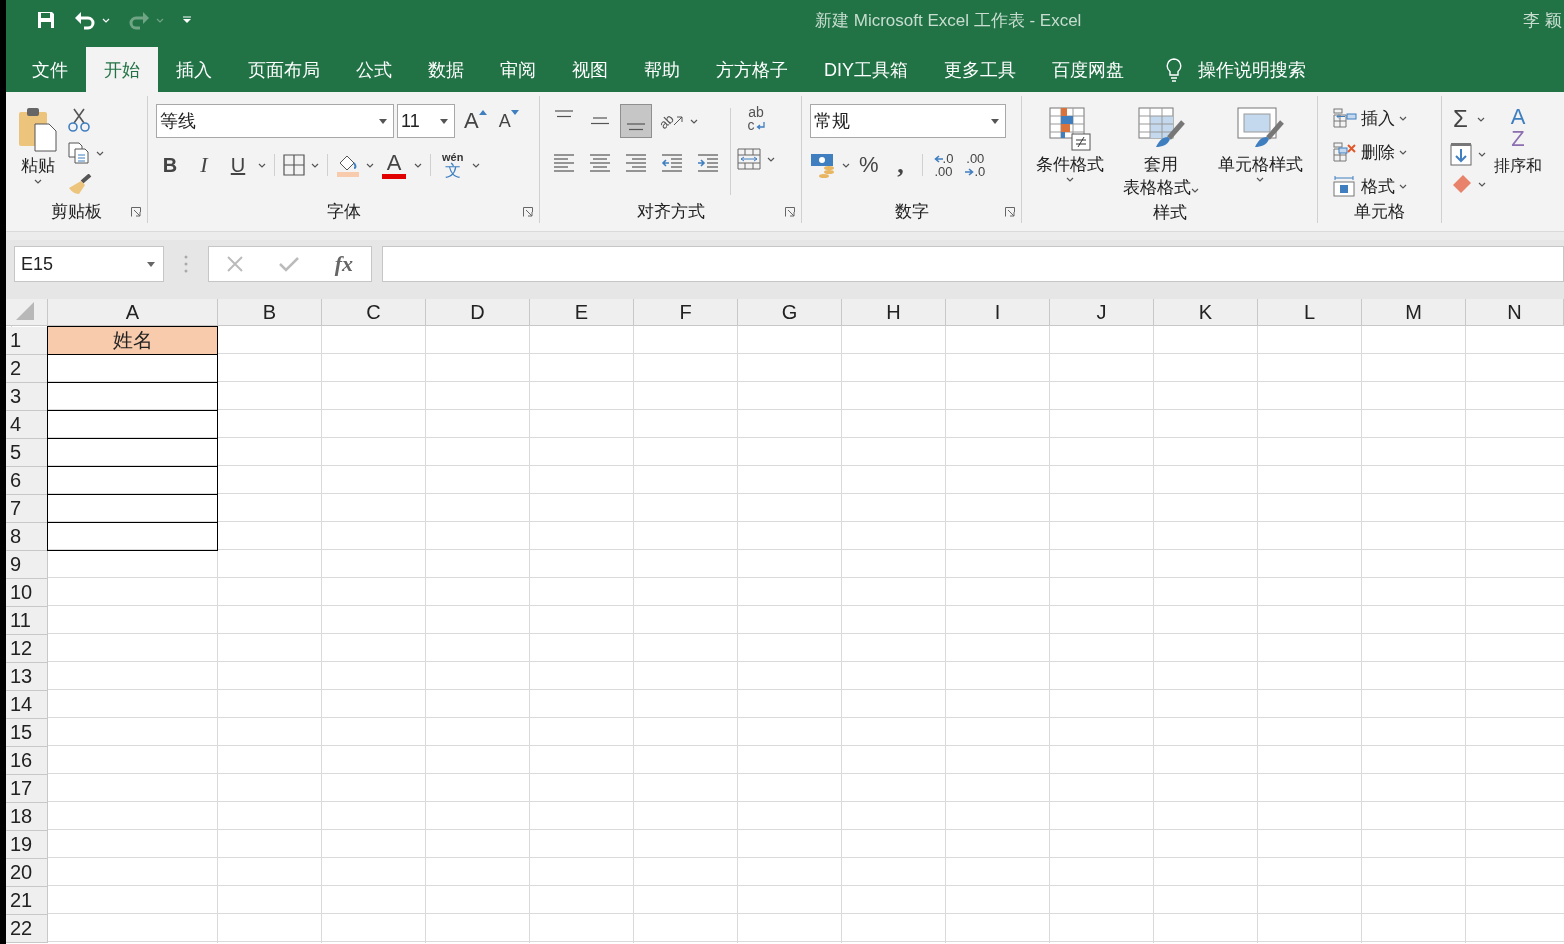 The height and width of the screenshot is (944, 1564). What do you see at coordinates (749, 159) in the screenshot?
I see `merge-center-icon` at bounding box center [749, 159].